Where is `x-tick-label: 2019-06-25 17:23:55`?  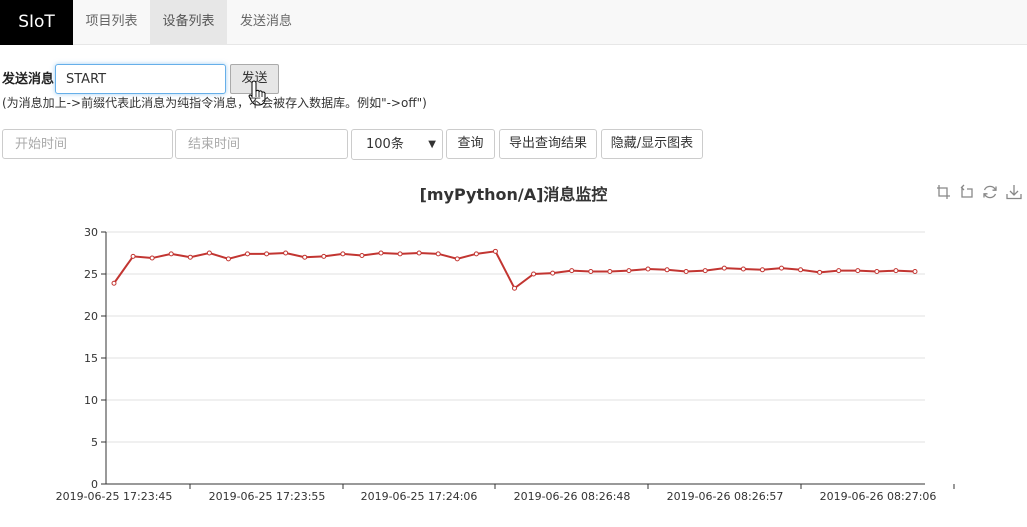 x-tick-label: 2019-06-25 17:23:55 is located at coordinates (267, 496).